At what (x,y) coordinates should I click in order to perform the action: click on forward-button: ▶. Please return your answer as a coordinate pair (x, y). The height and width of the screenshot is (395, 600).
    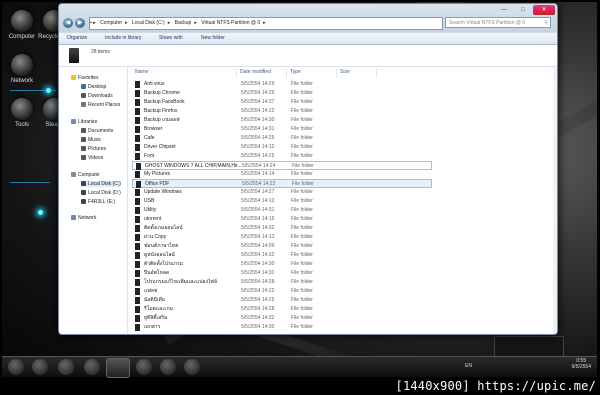
    Looking at the image, I should click on (80, 23).